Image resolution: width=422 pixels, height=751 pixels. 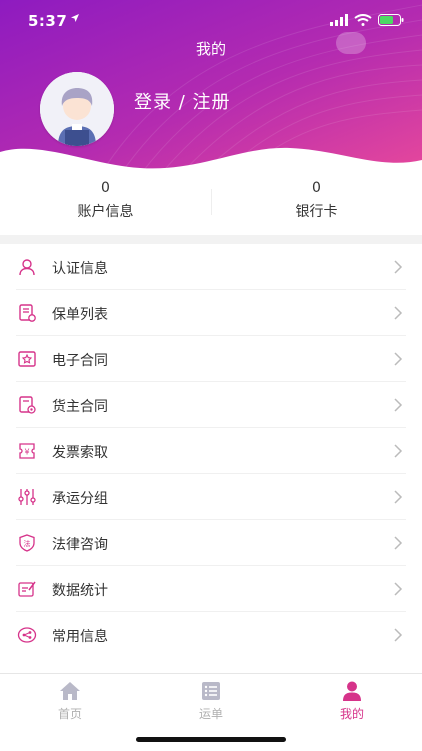 I want to click on sliders-icon, so click(x=27, y=497).